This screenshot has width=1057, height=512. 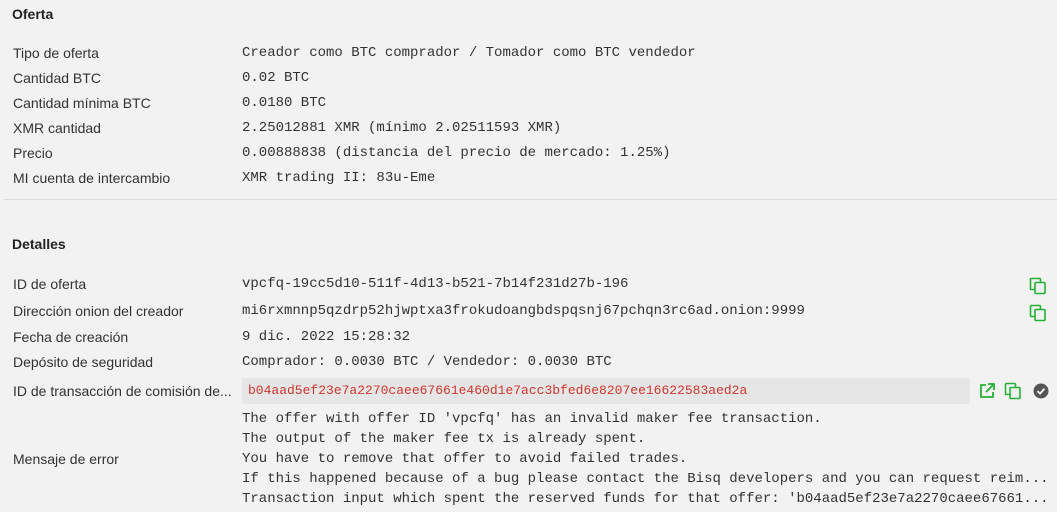 What do you see at coordinates (1038, 313) in the screenshot?
I see `copy-onion-address-icon` at bounding box center [1038, 313].